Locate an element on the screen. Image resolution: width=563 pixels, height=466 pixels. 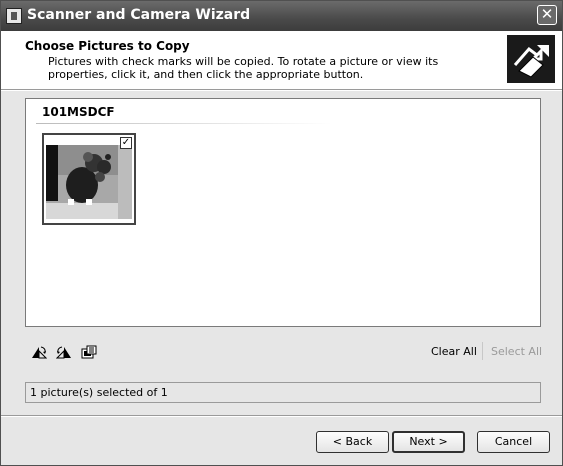
clear-all-button: Clear All is located at coordinates (454, 351).